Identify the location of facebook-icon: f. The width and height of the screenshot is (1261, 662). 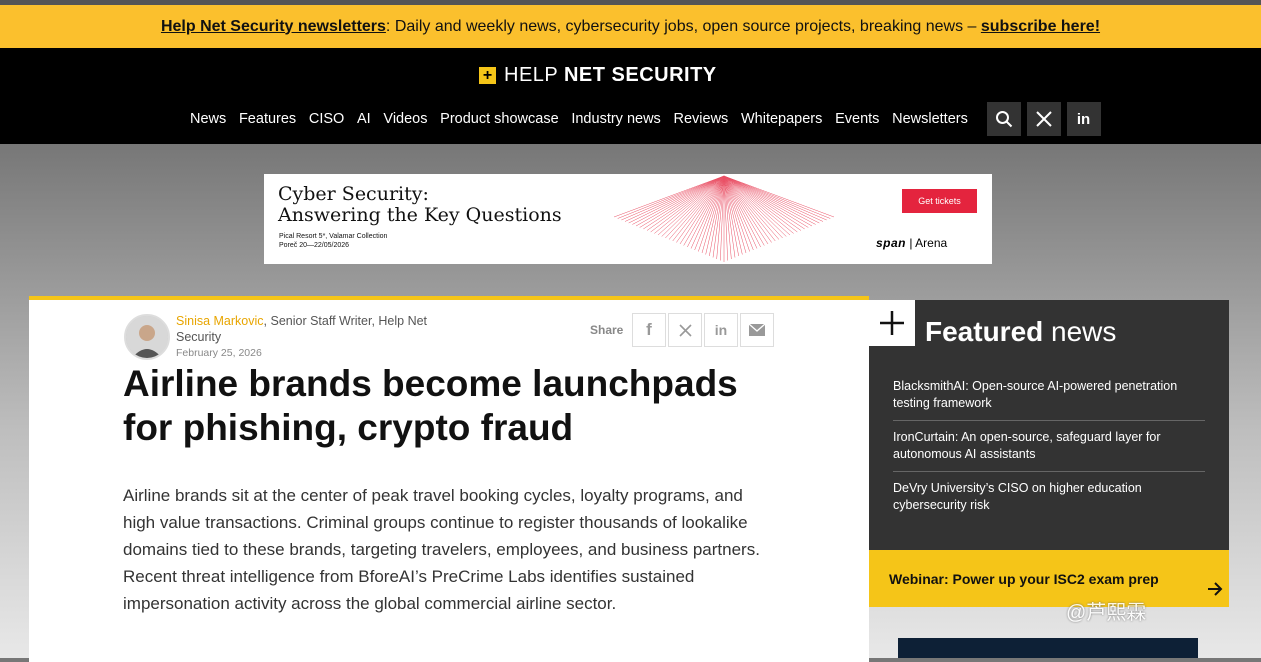
(649, 329).